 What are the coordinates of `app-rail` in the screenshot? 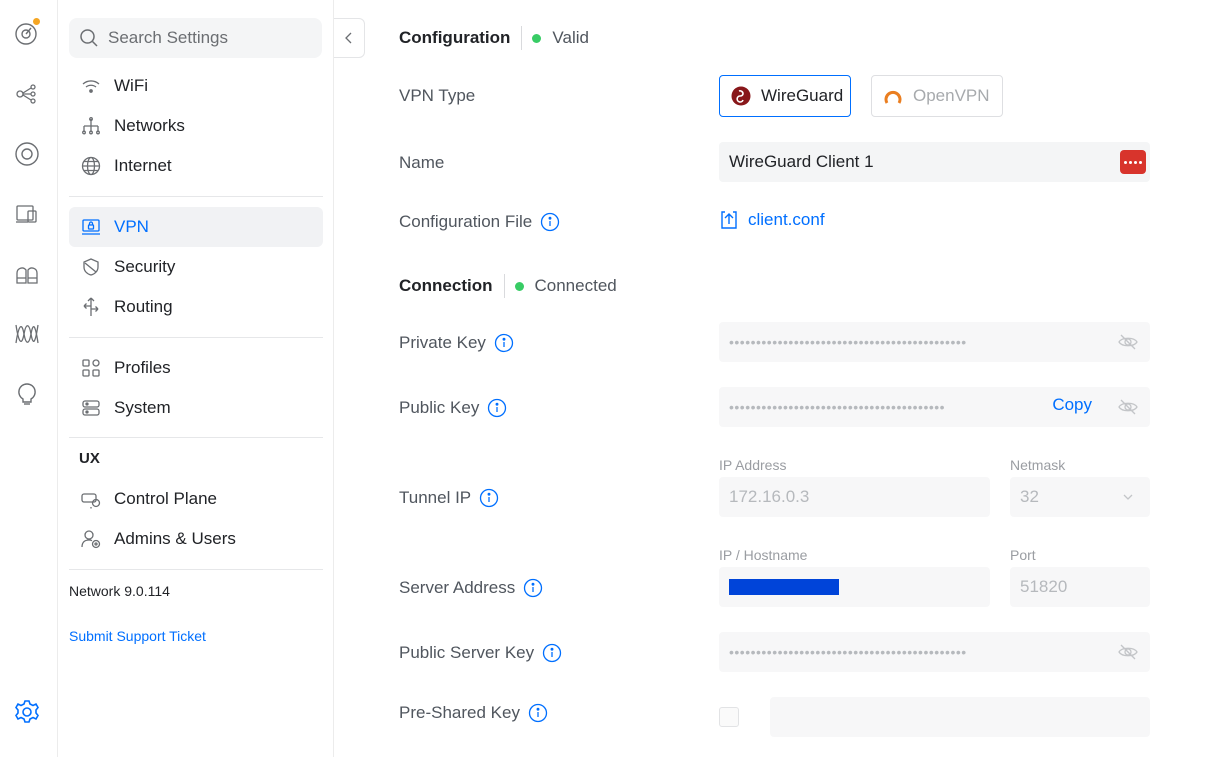 It's located at (29, 378).